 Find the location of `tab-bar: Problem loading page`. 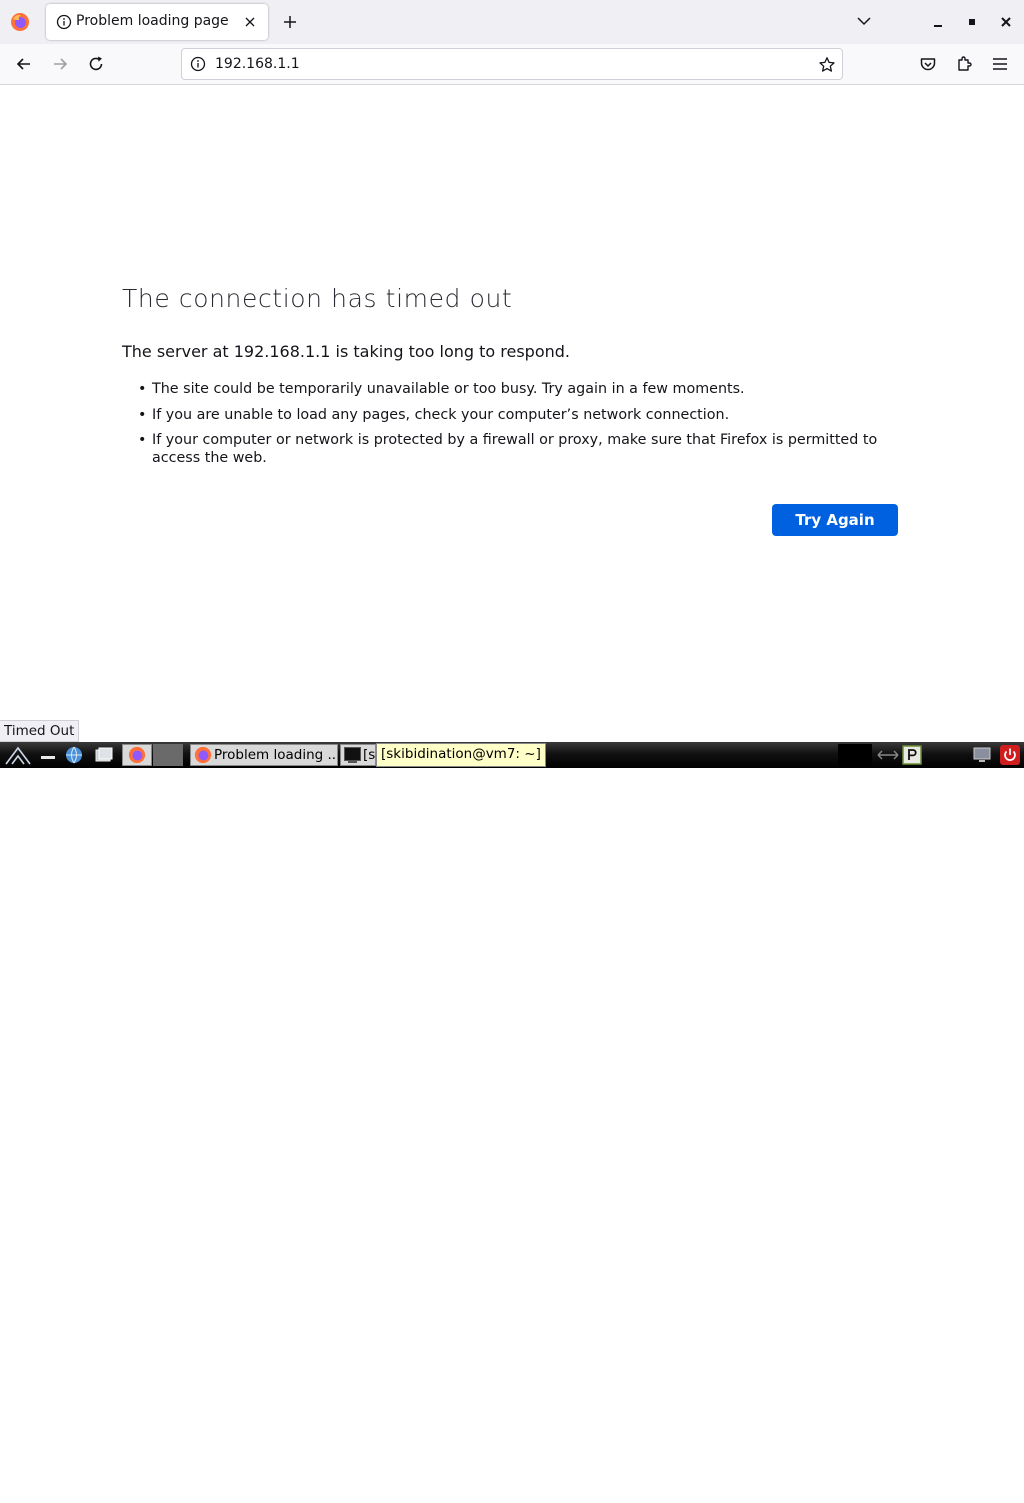

tab-bar: Problem loading page is located at coordinates (512, 22).